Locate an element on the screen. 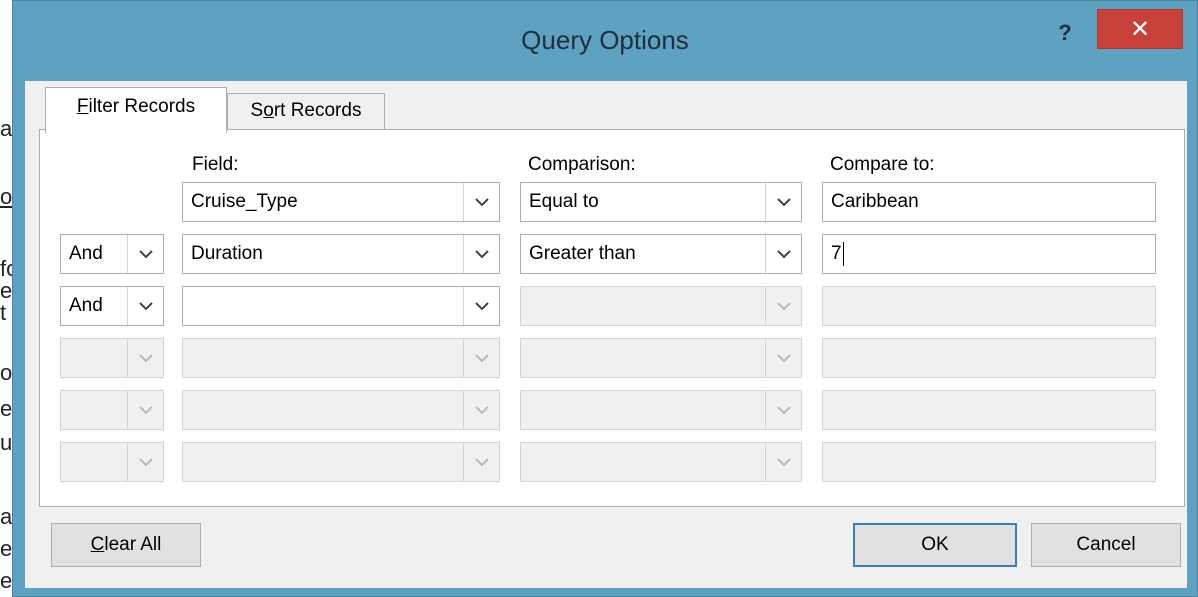 The height and width of the screenshot is (597, 1198). background-text: a is located at coordinates (6, 517).